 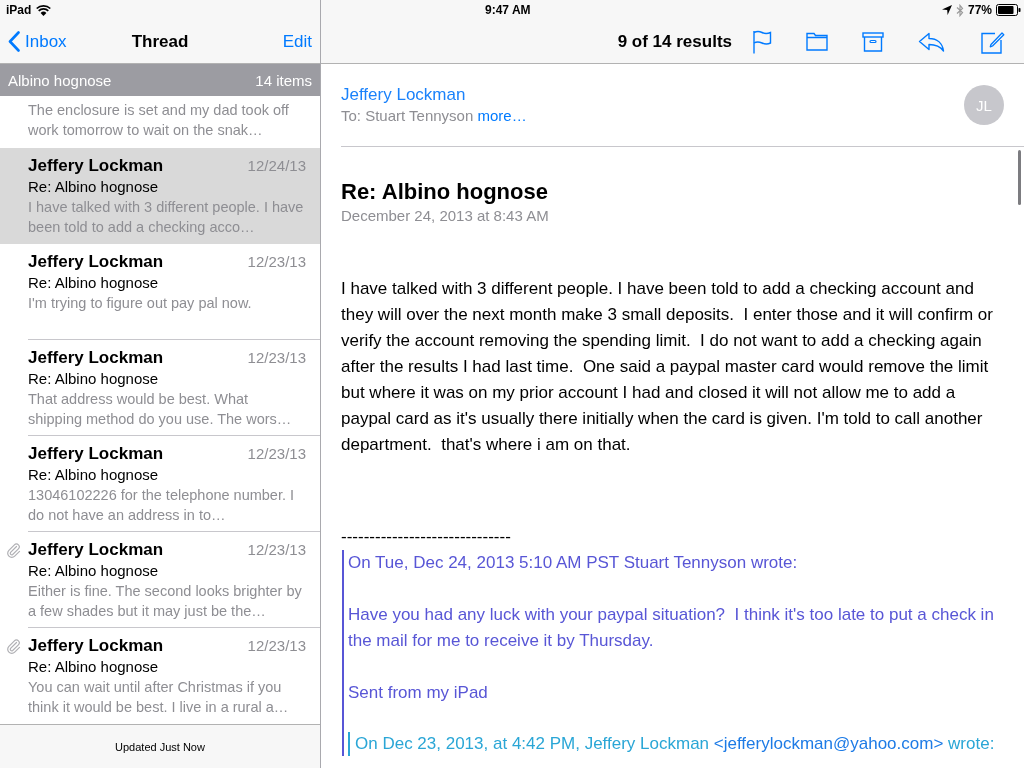 What do you see at coordinates (276, 166) in the screenshot?
I see `message-date: 12/24/13` at bounding box center [276, 166].